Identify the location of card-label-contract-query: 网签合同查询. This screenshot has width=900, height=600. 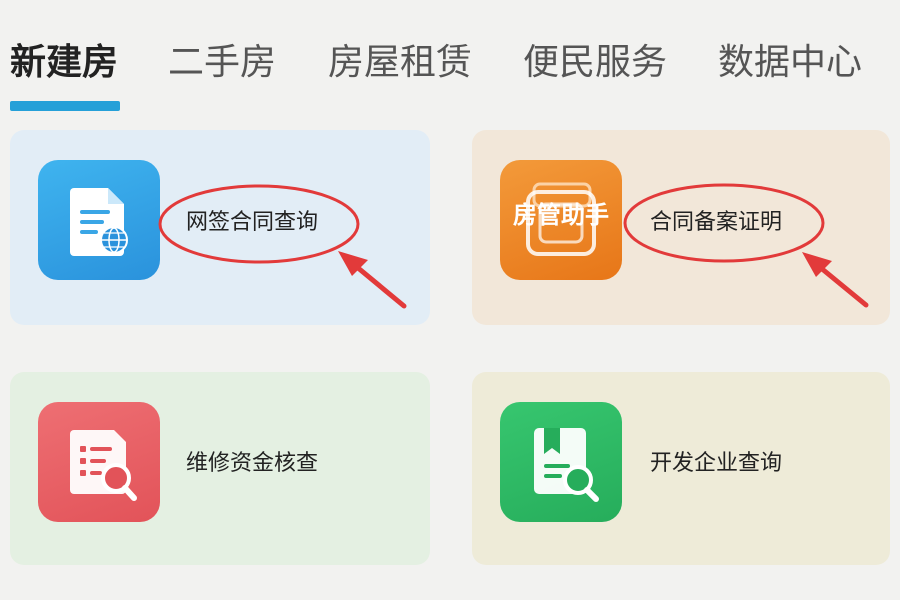
(252, 222).